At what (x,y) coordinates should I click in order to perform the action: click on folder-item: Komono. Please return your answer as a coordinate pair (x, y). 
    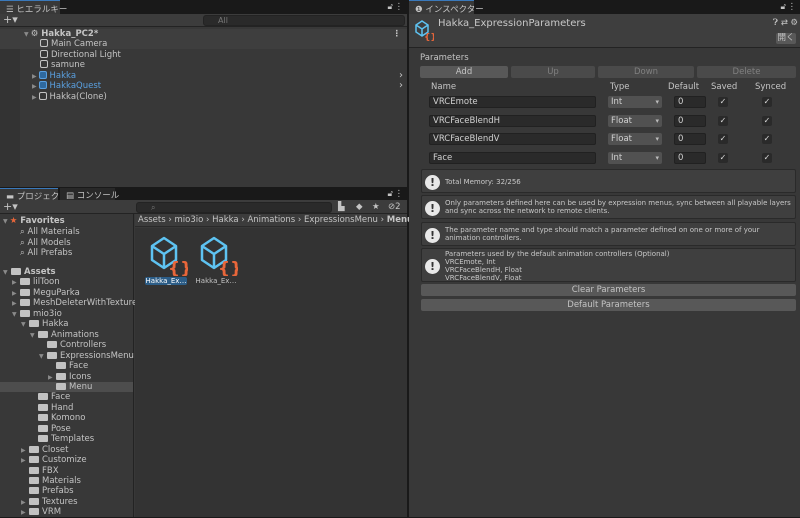
    Looking at the image, I should click on (66, 418).